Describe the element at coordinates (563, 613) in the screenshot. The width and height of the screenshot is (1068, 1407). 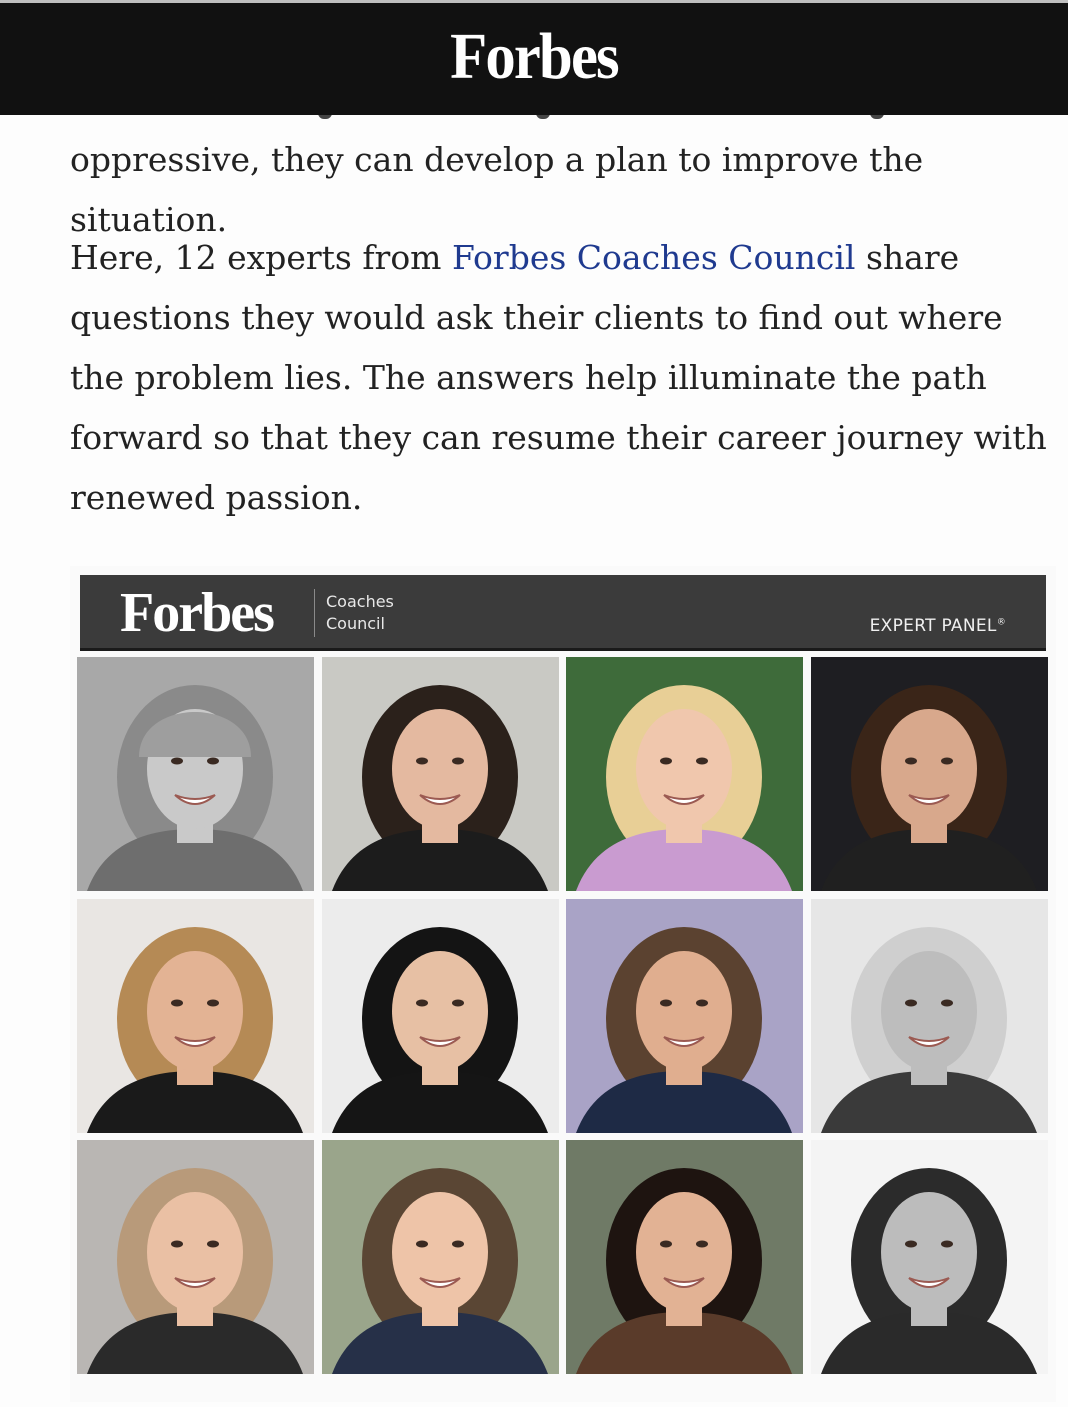
I see `panel-banner: Forbes Coaches Council EXPERT PANEL®` at that location.